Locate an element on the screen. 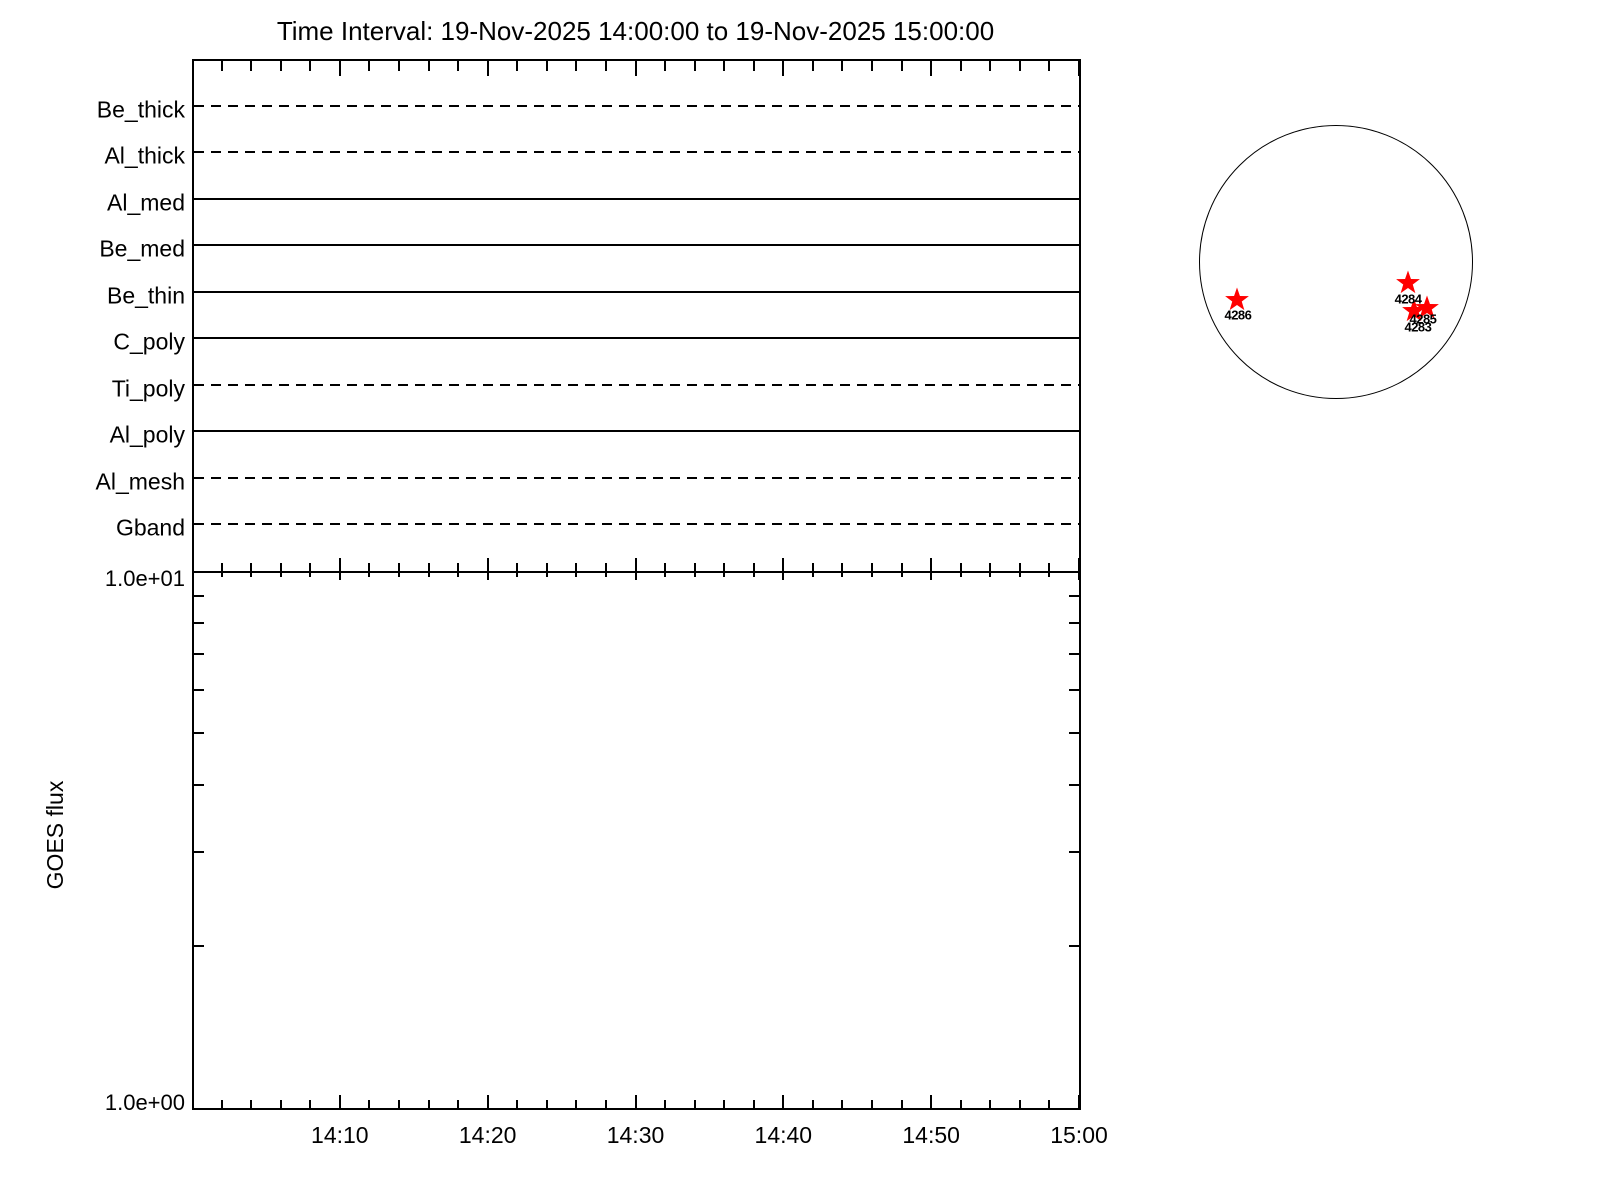  time-tick-label: 14:20 is located at coordinates (487, 1135).